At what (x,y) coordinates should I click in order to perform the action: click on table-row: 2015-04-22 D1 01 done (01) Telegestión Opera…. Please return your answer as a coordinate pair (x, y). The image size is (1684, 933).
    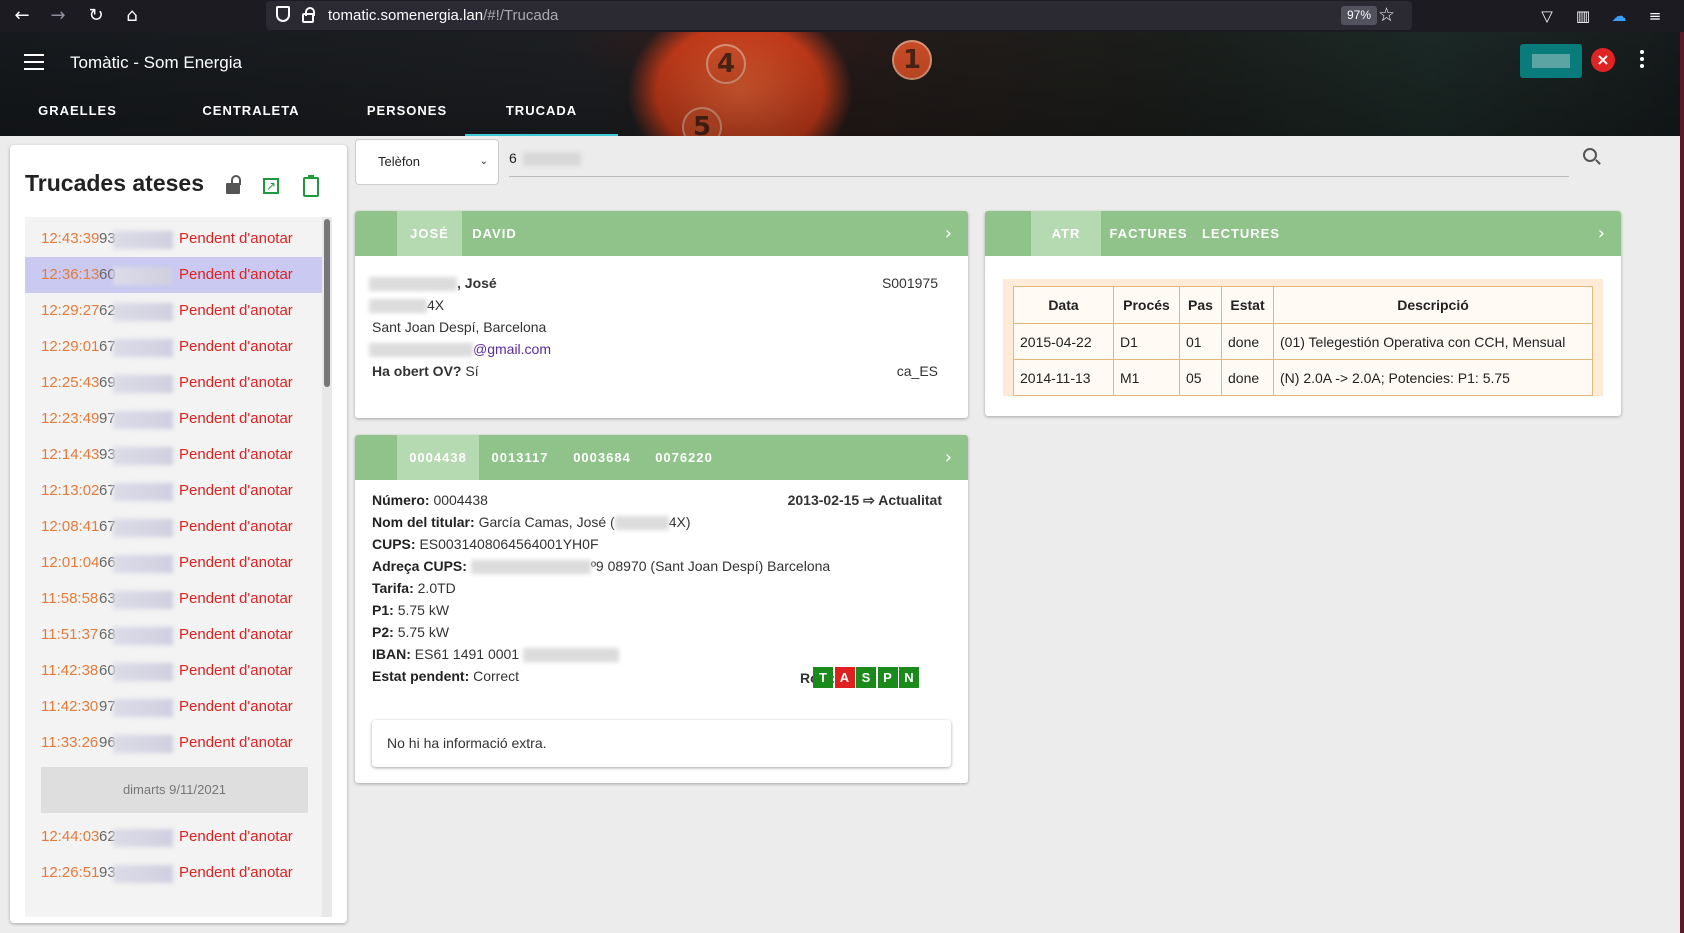
    Looking at the image, I should click on (1303, 341).